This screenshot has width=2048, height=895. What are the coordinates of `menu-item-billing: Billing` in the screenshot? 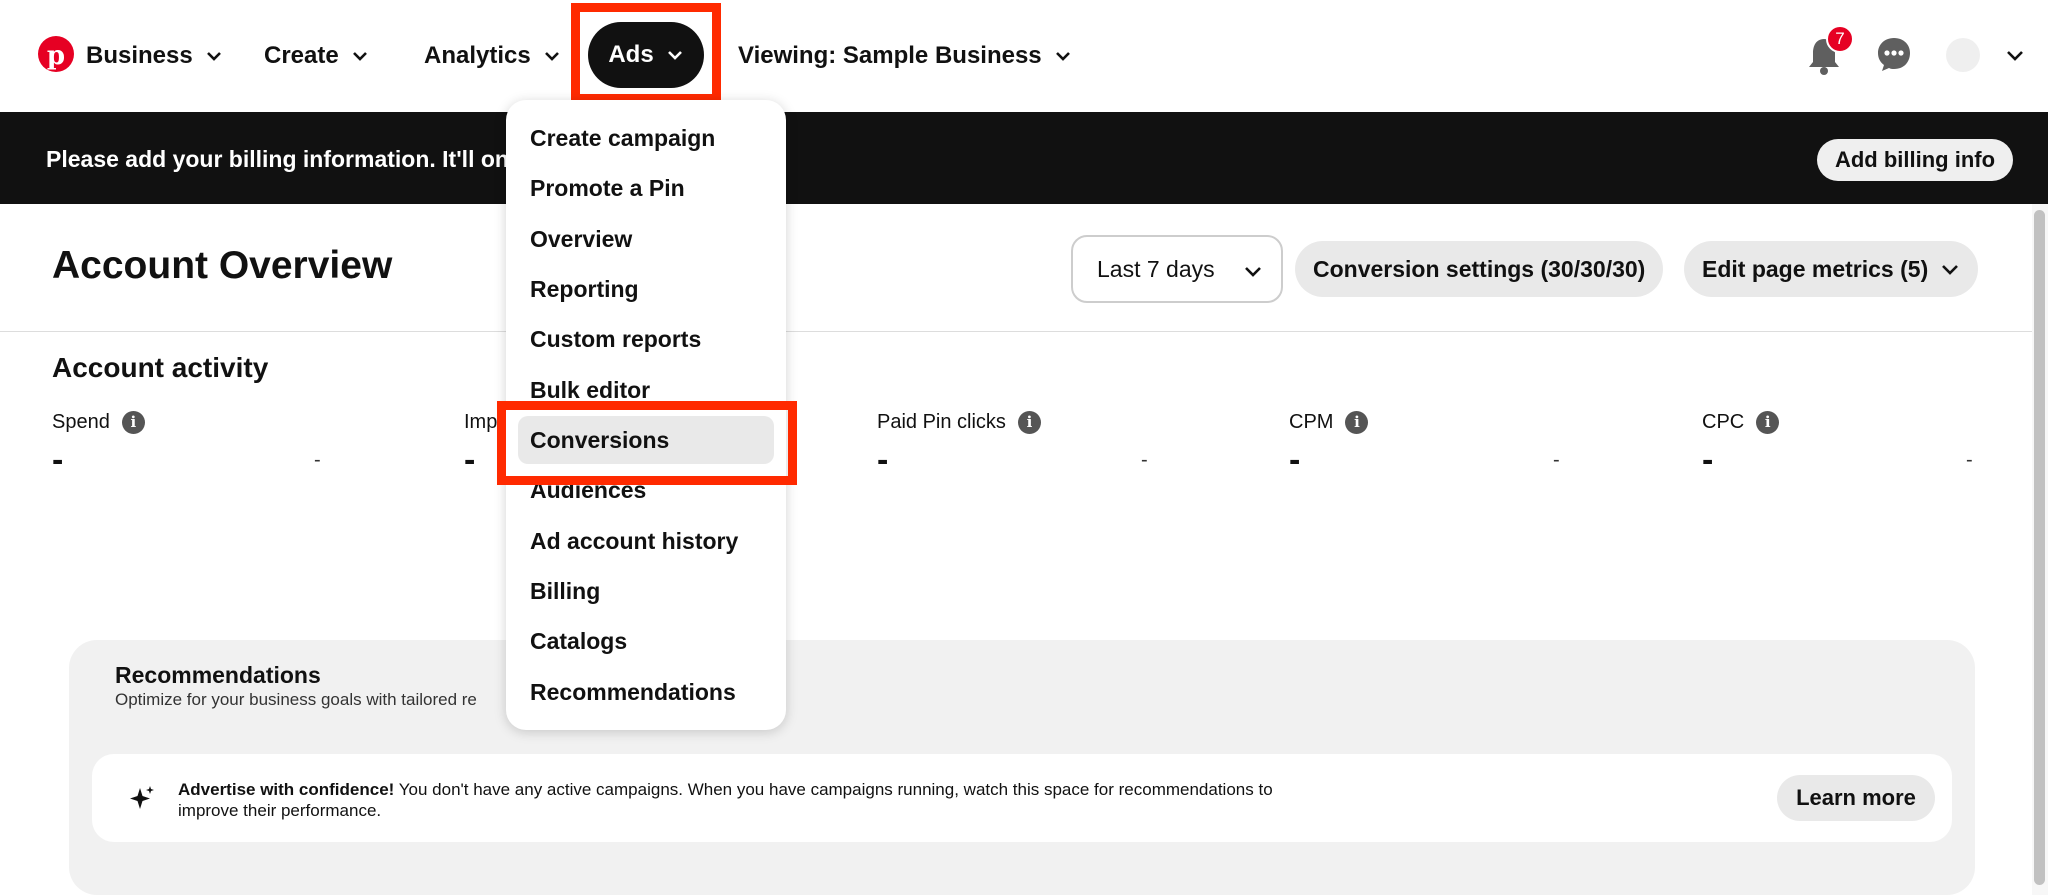 It's located at (646, 591).